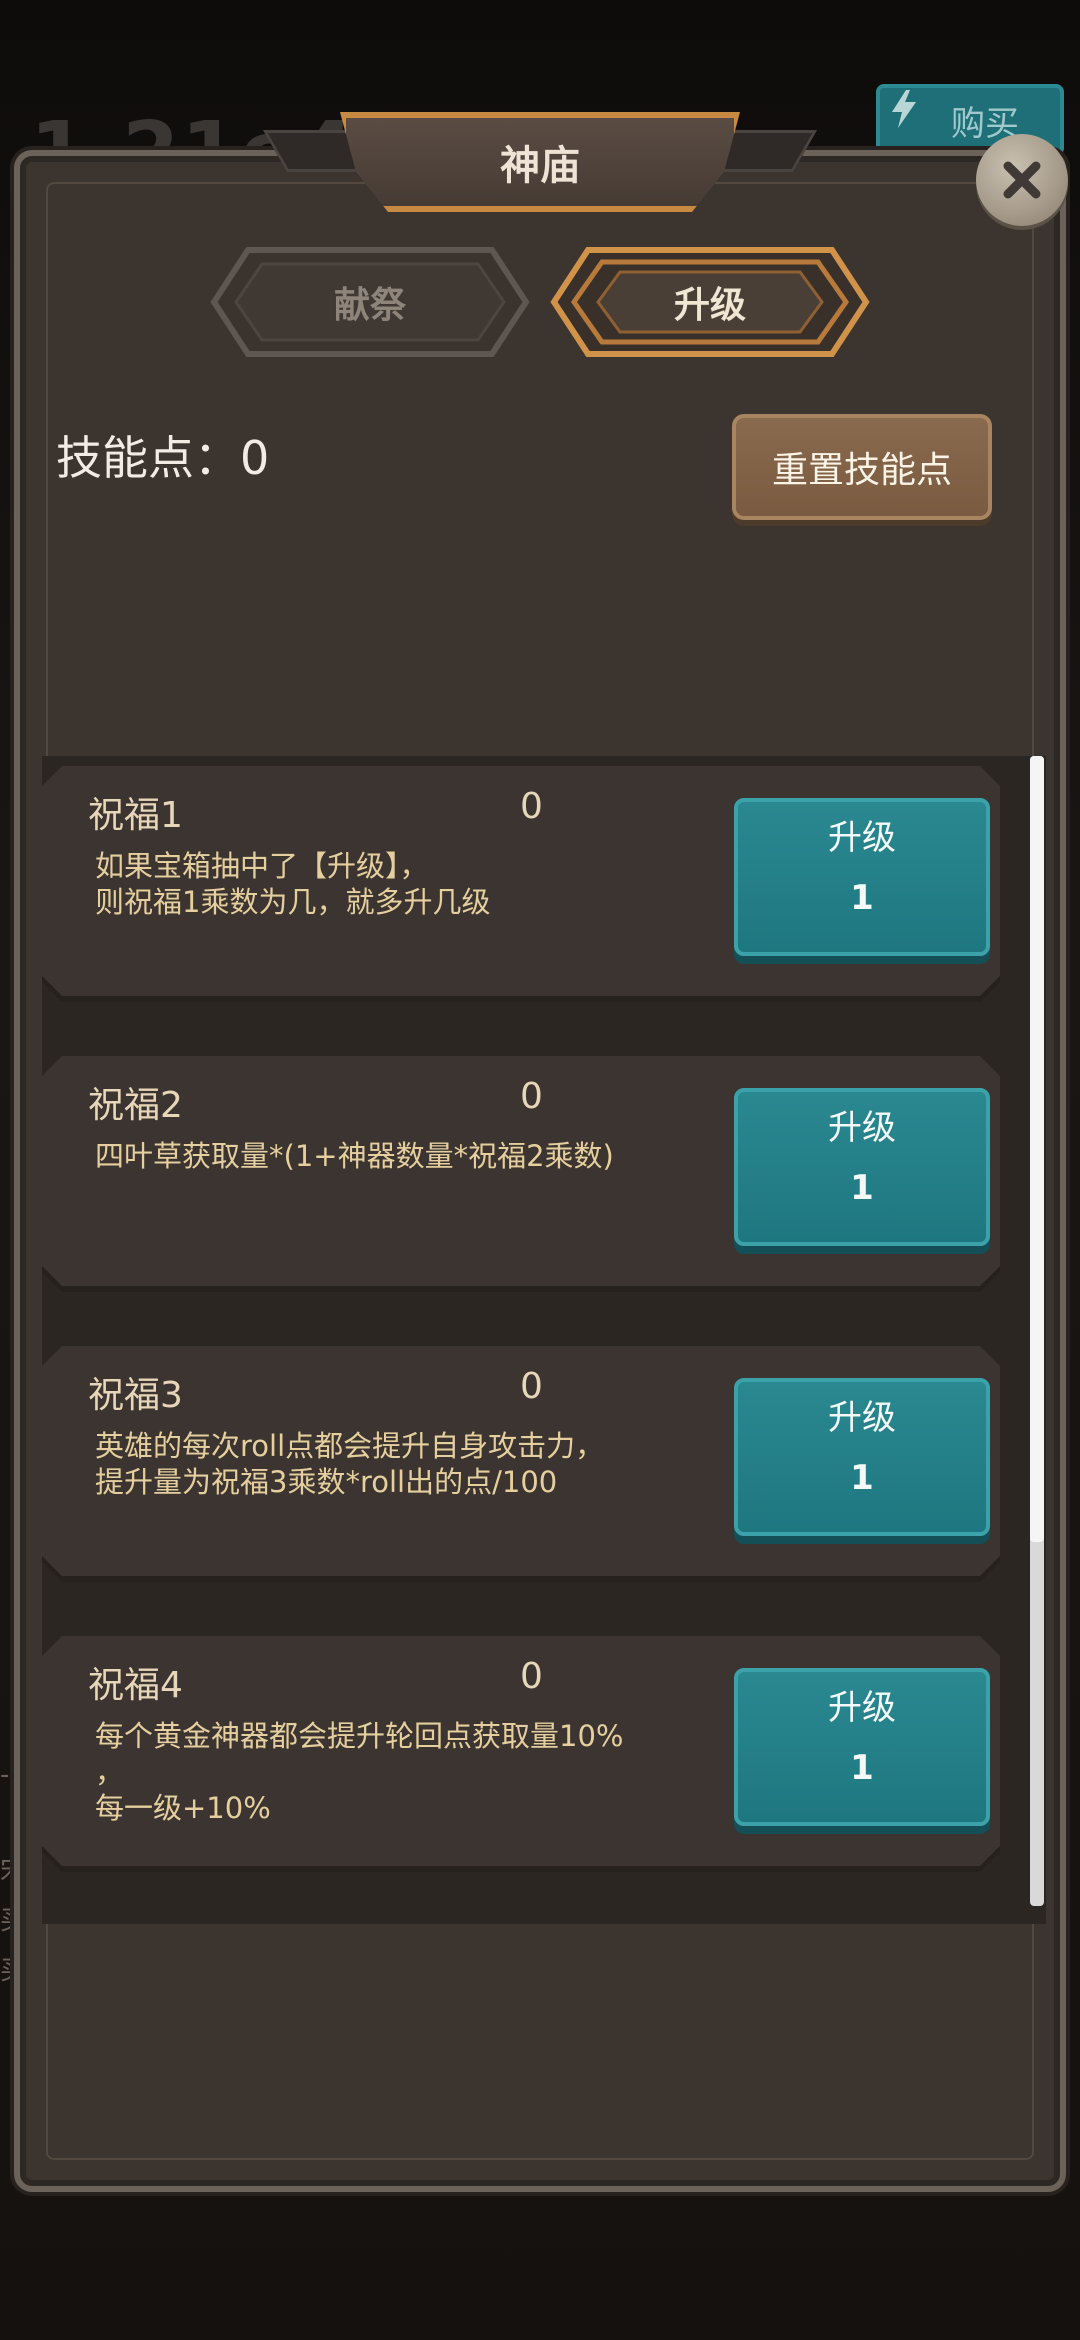 The height and width of the screenshot is (2340, 1080). Describe the element at coordinates (135, 1105) in the screenshot. I see `blessing-title: 祝福2` at that location.